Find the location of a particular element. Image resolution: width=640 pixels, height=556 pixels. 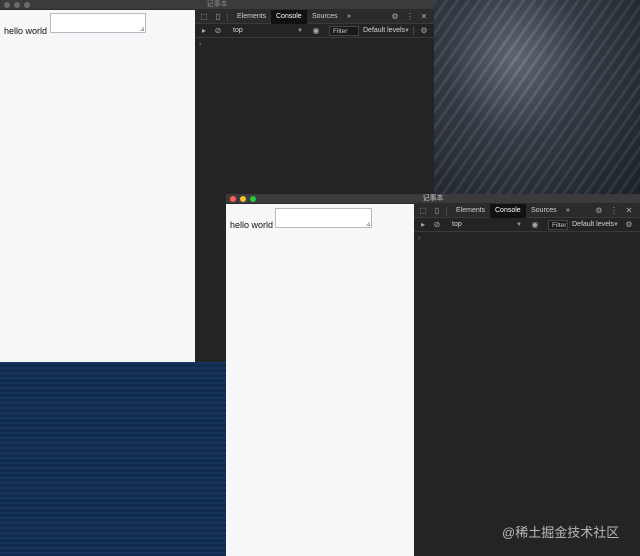

watermark: @稀土掘金技术社区 is located at coordinates (561, 532).